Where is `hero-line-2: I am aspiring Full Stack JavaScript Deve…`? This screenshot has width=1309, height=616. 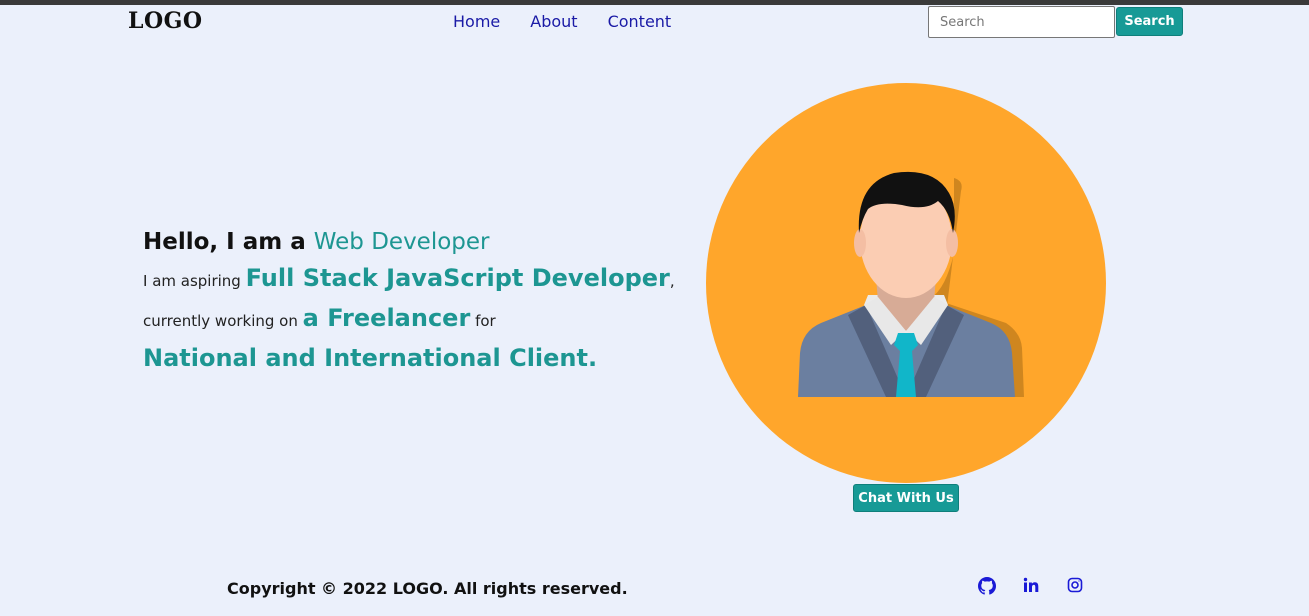
hero-line-2: I am aspiring Full Stack JavaScript Deve… is located at coordinates (413, 279).